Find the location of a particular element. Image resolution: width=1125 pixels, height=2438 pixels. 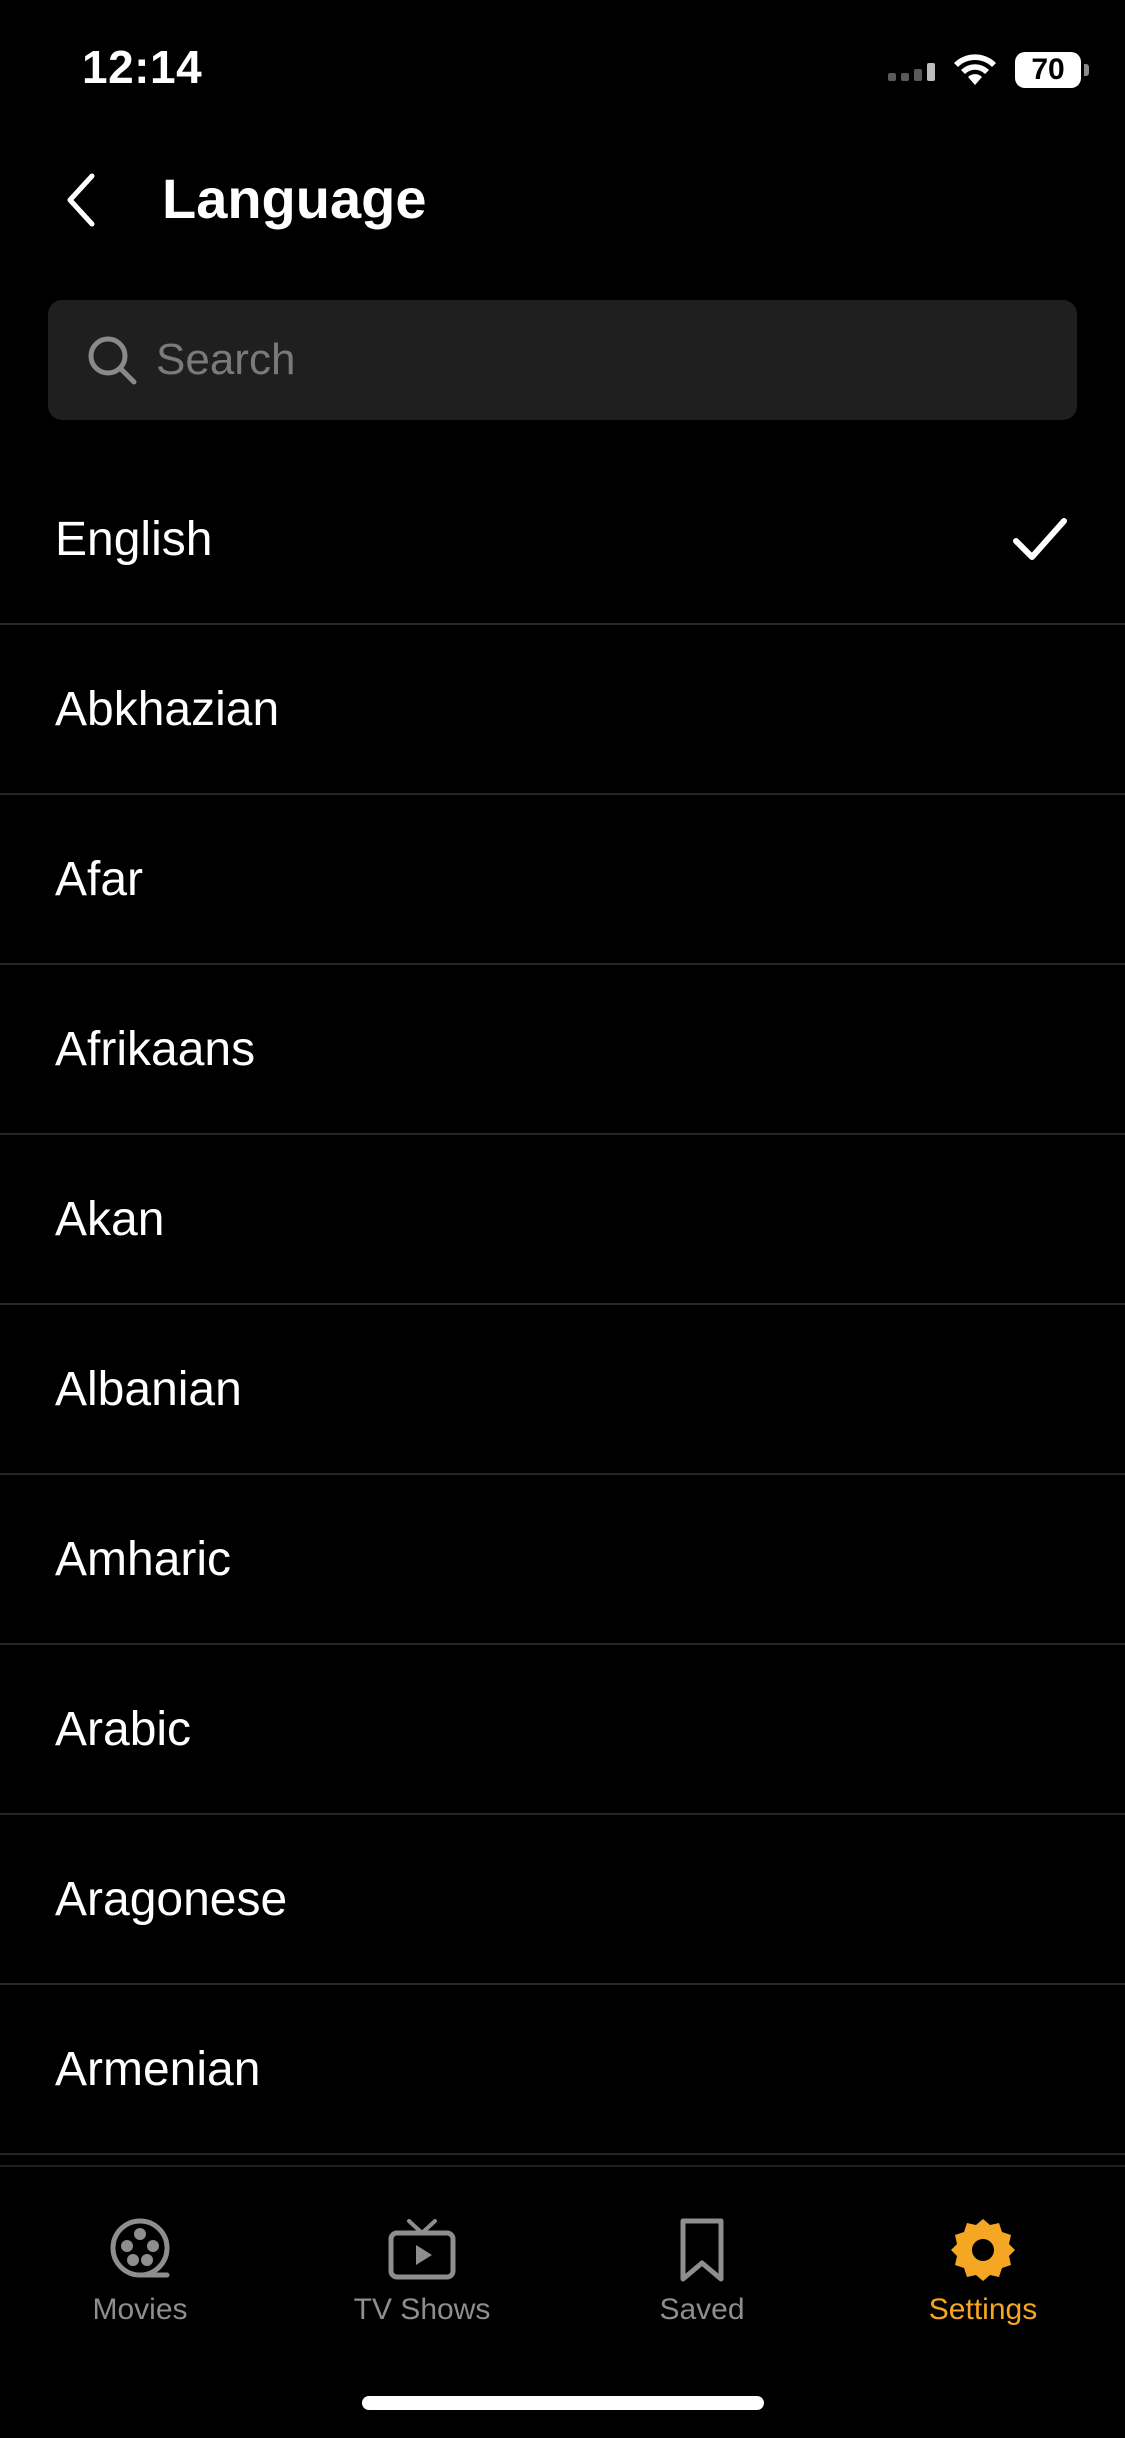

chevron-left-icon is located at coordinates (81, 200).